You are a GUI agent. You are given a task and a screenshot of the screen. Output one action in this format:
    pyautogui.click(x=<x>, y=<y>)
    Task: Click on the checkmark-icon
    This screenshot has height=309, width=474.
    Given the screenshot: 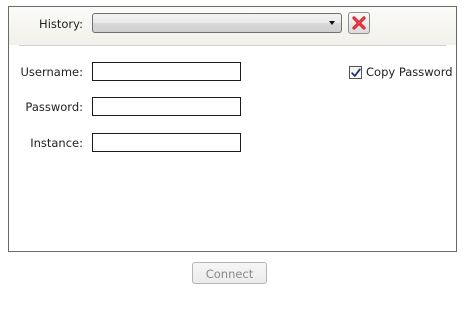 What is the action you would take?
    pyautogui.click(x=356, y=72)
    